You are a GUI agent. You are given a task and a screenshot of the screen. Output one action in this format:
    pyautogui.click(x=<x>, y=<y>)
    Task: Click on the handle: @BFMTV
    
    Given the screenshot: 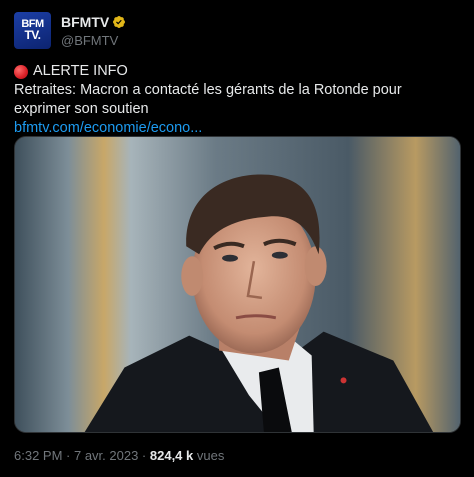 What is the action you would take?
    pyautogui.click(x=93, y=40)
    